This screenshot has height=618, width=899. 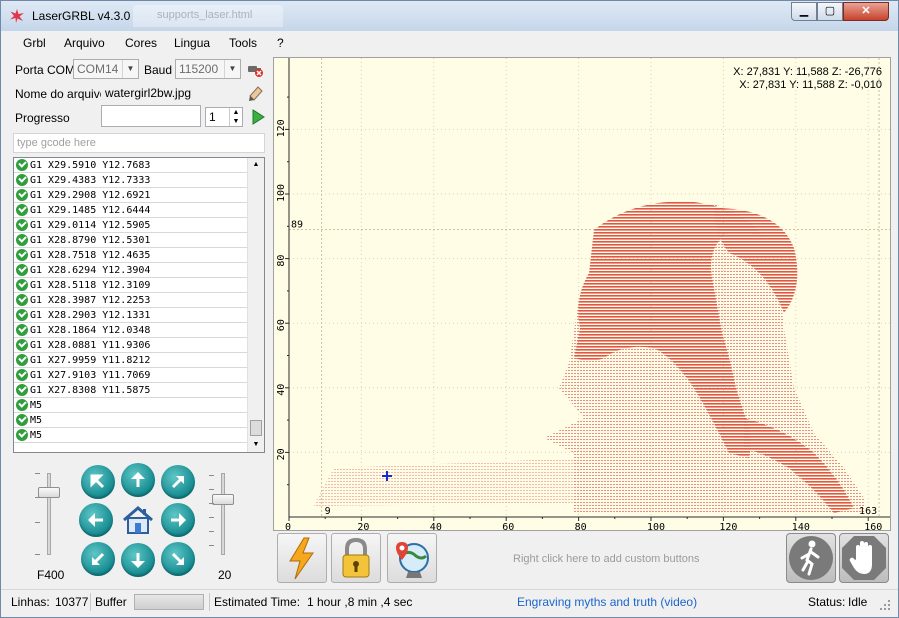 I want to click on play-icon, so click(x=258, y=117).